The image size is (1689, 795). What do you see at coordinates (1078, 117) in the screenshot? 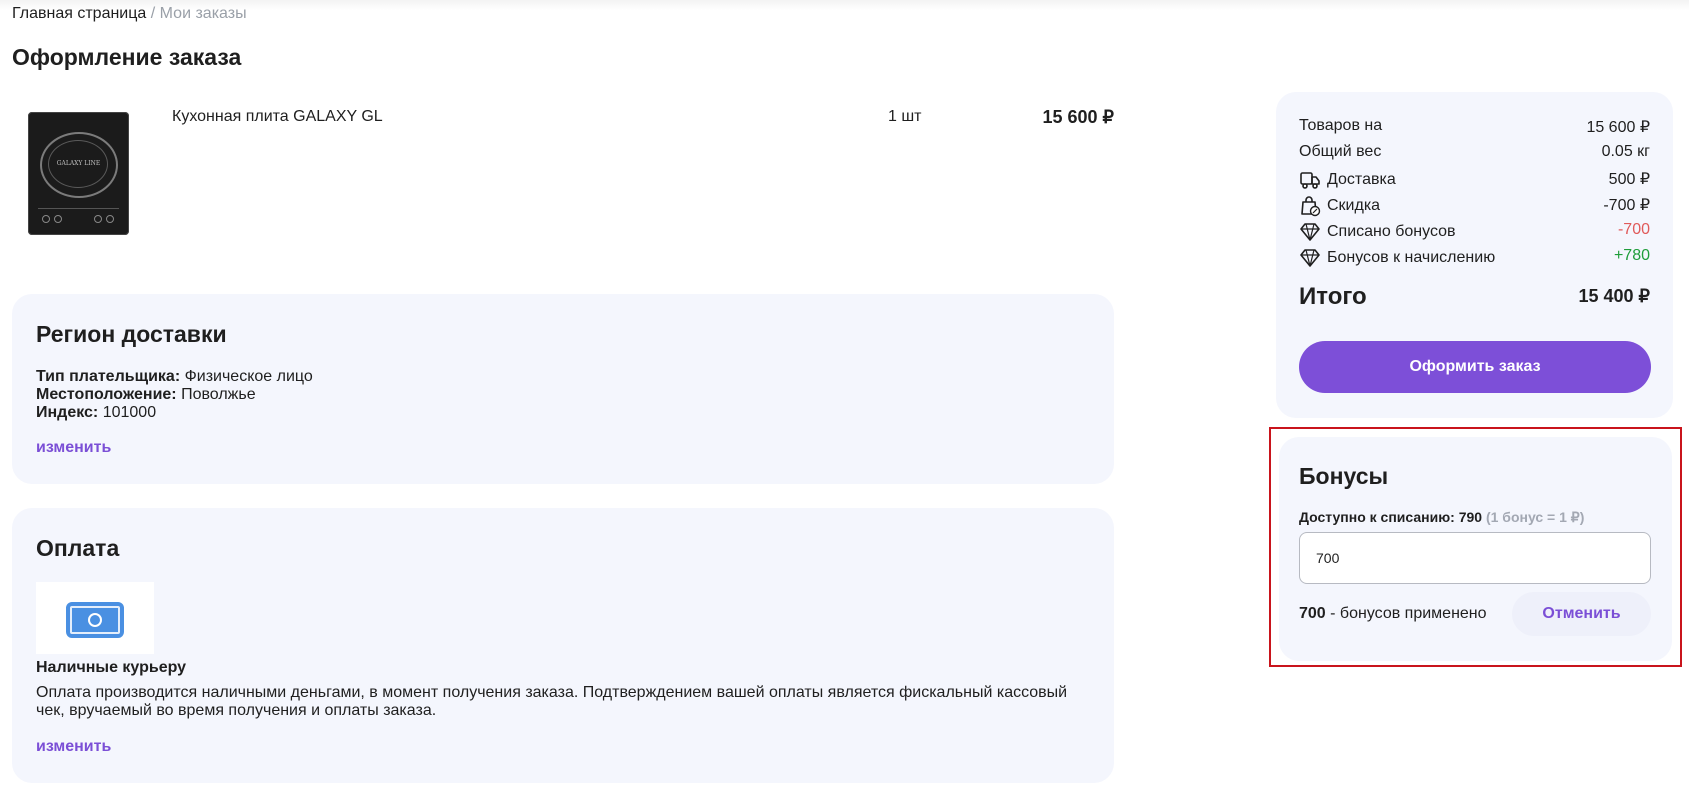
I see `product-price: 15 600 ₽` at bounding box center [1078, 117].